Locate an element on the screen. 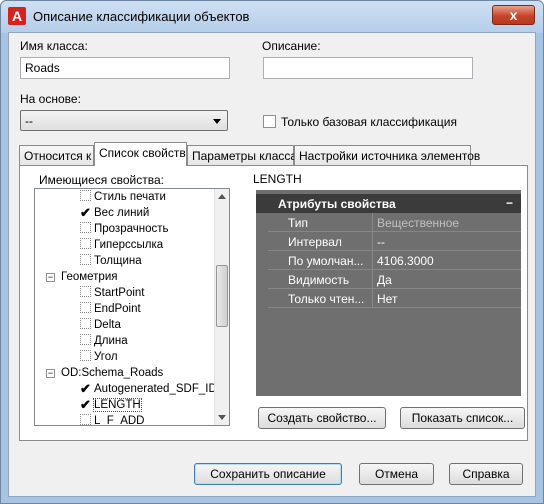 The image size is (544, 504). tree-item: Длина is located at coordinates (104, 341).